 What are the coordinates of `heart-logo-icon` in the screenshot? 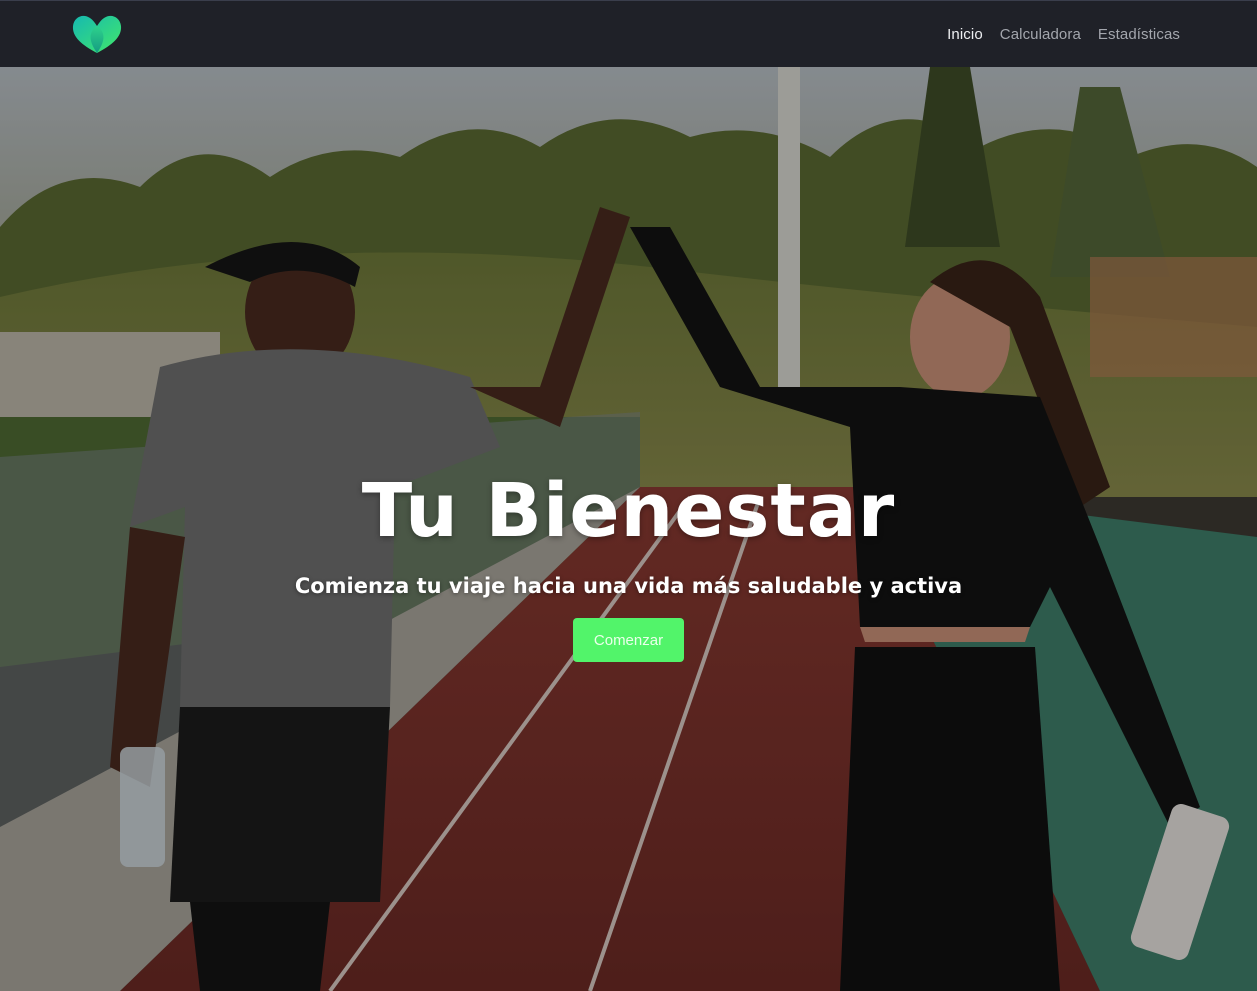 It's located at (97, 34).